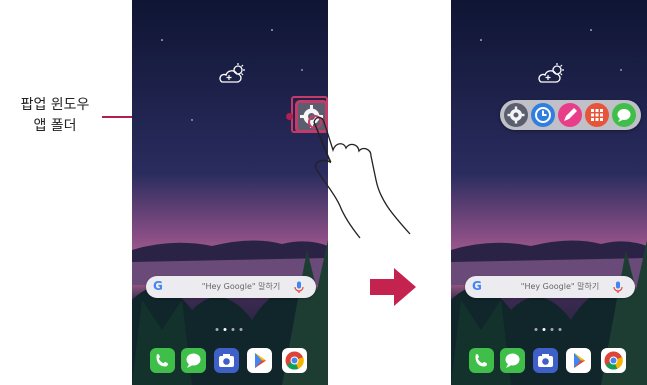 Image resolution: width=647 pixels, height=385 pixels. I want to click on popup-messages-app, so click(624, 115).